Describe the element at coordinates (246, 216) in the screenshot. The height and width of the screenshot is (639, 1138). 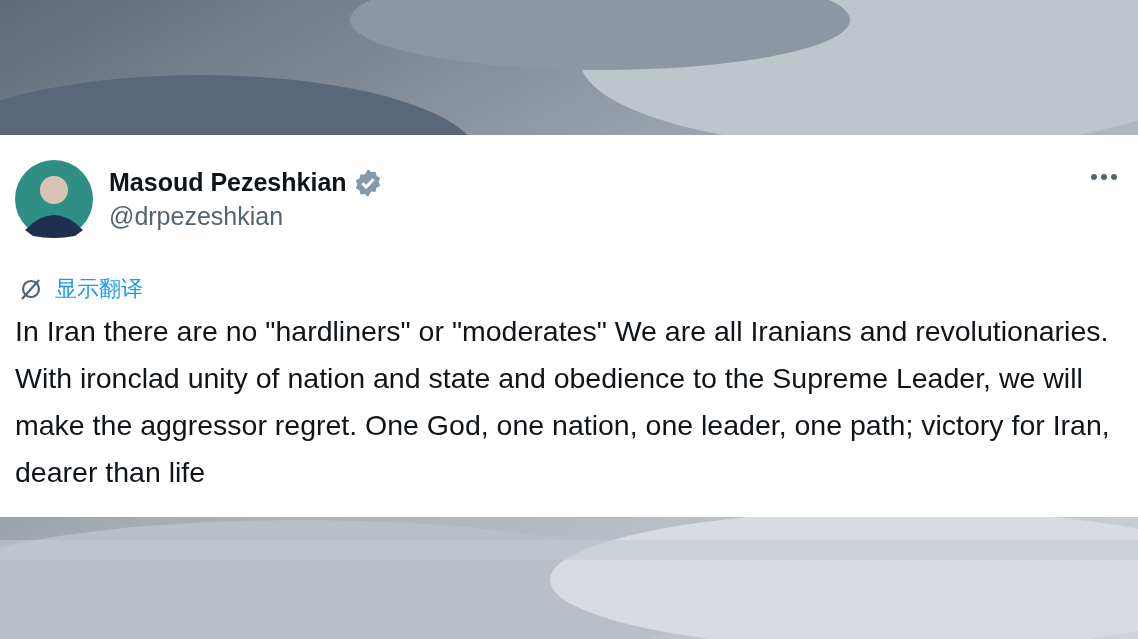
I see `author-handle: @drpezeshkian` at that location.